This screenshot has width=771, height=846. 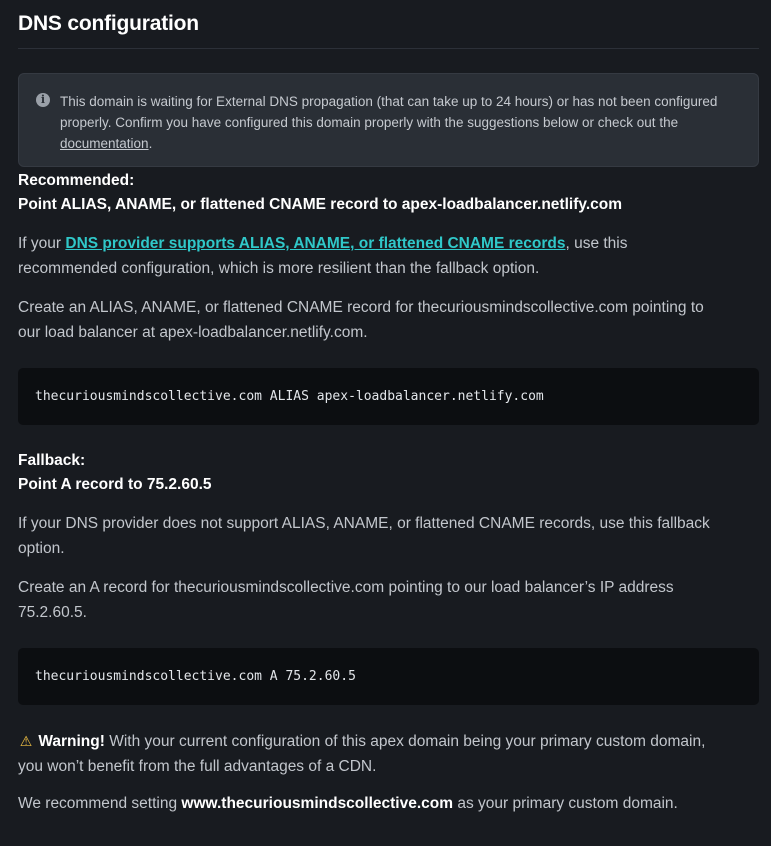 What do you see at coordinates (71, 741) in the screenshot?
I see `warning-label: Warning!` at bounding box center [71, 741].